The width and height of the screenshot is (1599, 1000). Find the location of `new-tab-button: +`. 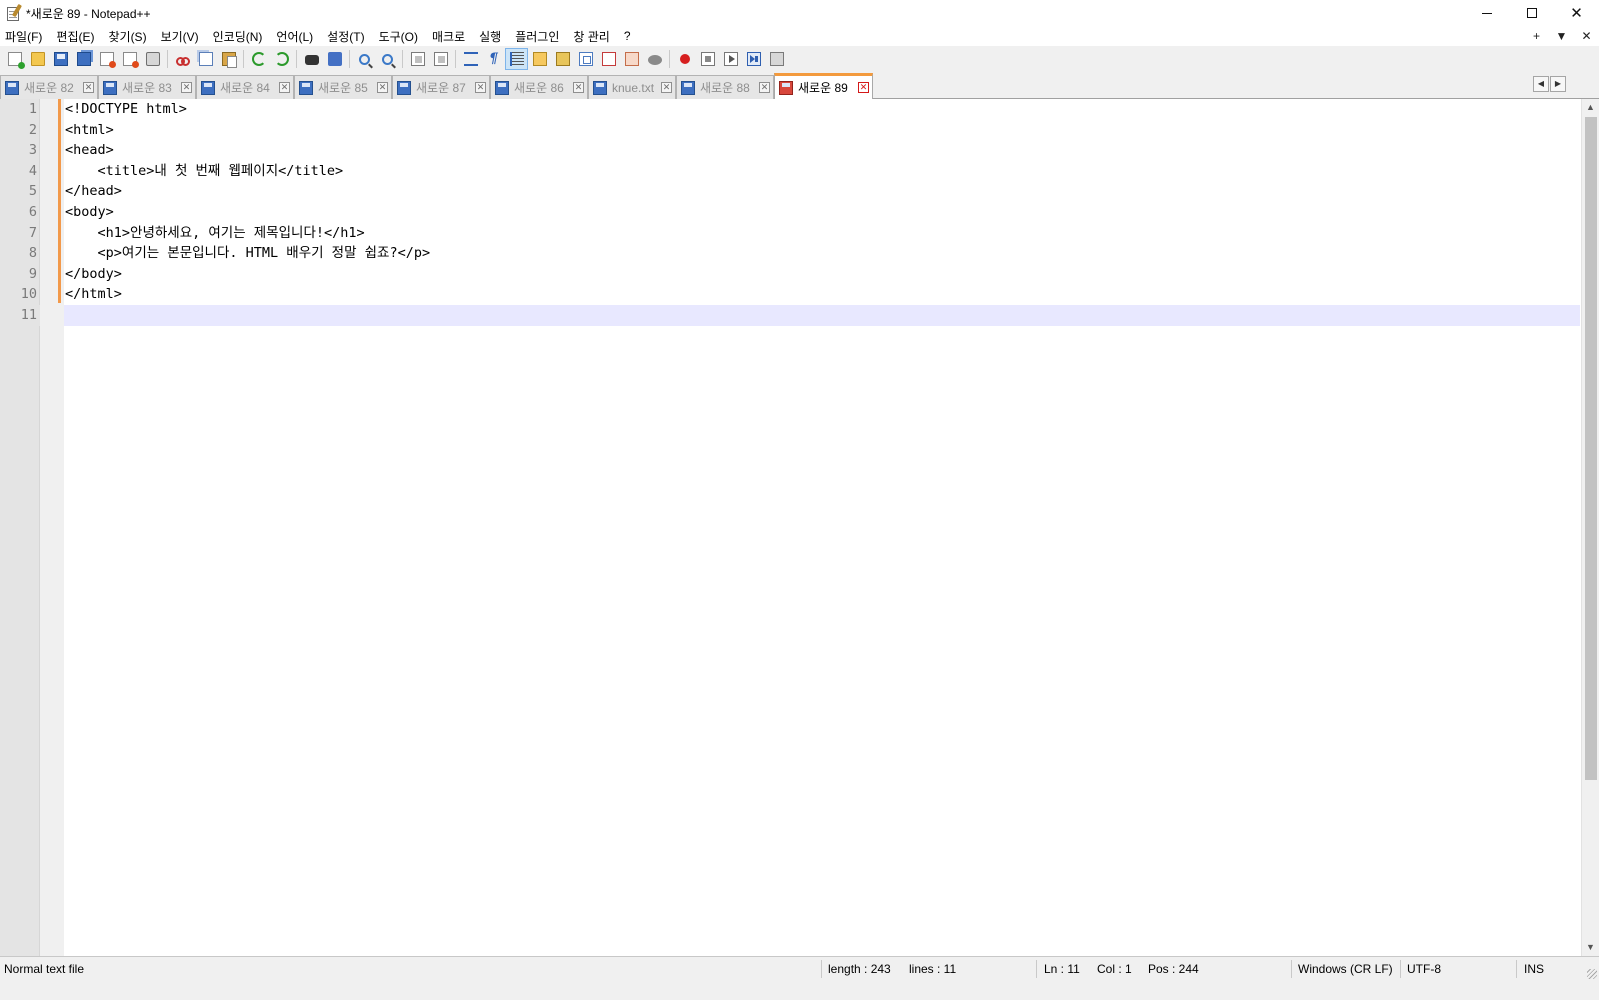

new-tab-button: + is located at coordinates (1536, 36).